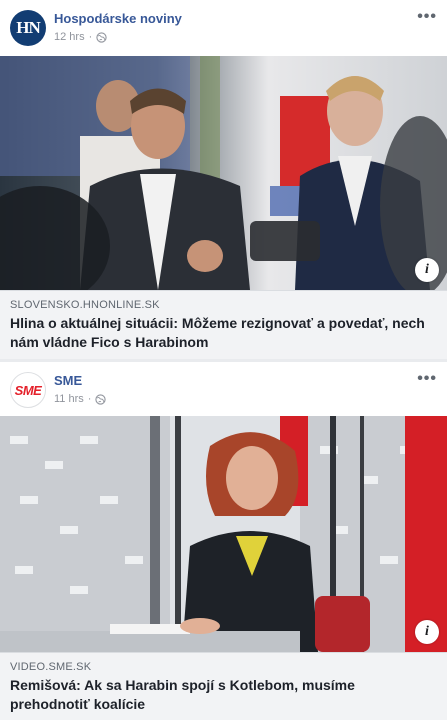  I want to click on page-name-link: SME, so click(68, 380).